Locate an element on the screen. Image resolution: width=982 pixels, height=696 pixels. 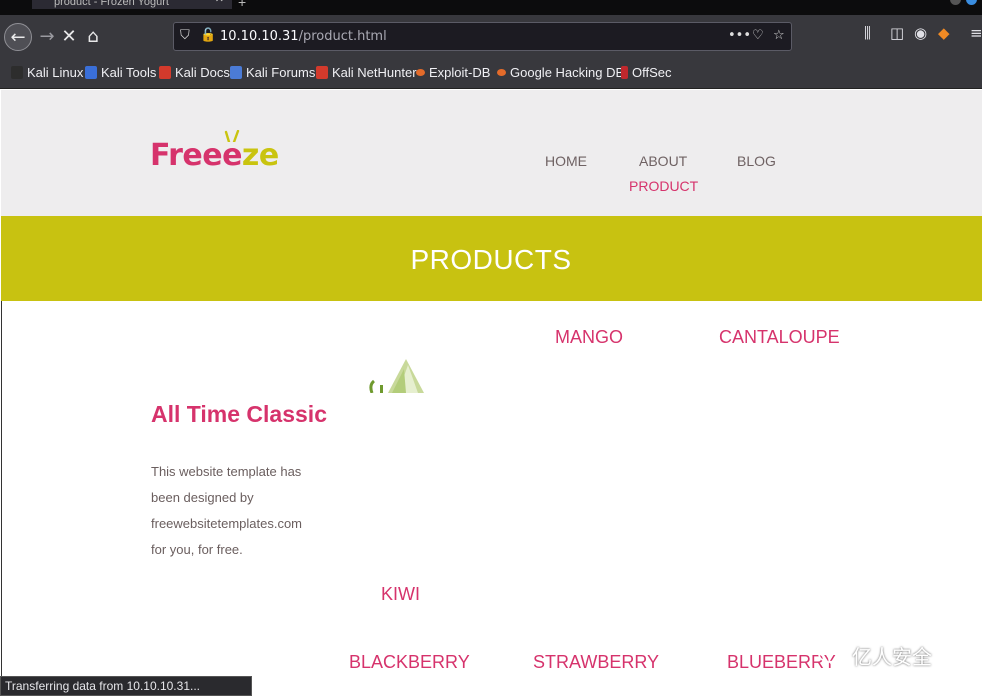
kali-tools-icon is located at coordinates (91, 72).